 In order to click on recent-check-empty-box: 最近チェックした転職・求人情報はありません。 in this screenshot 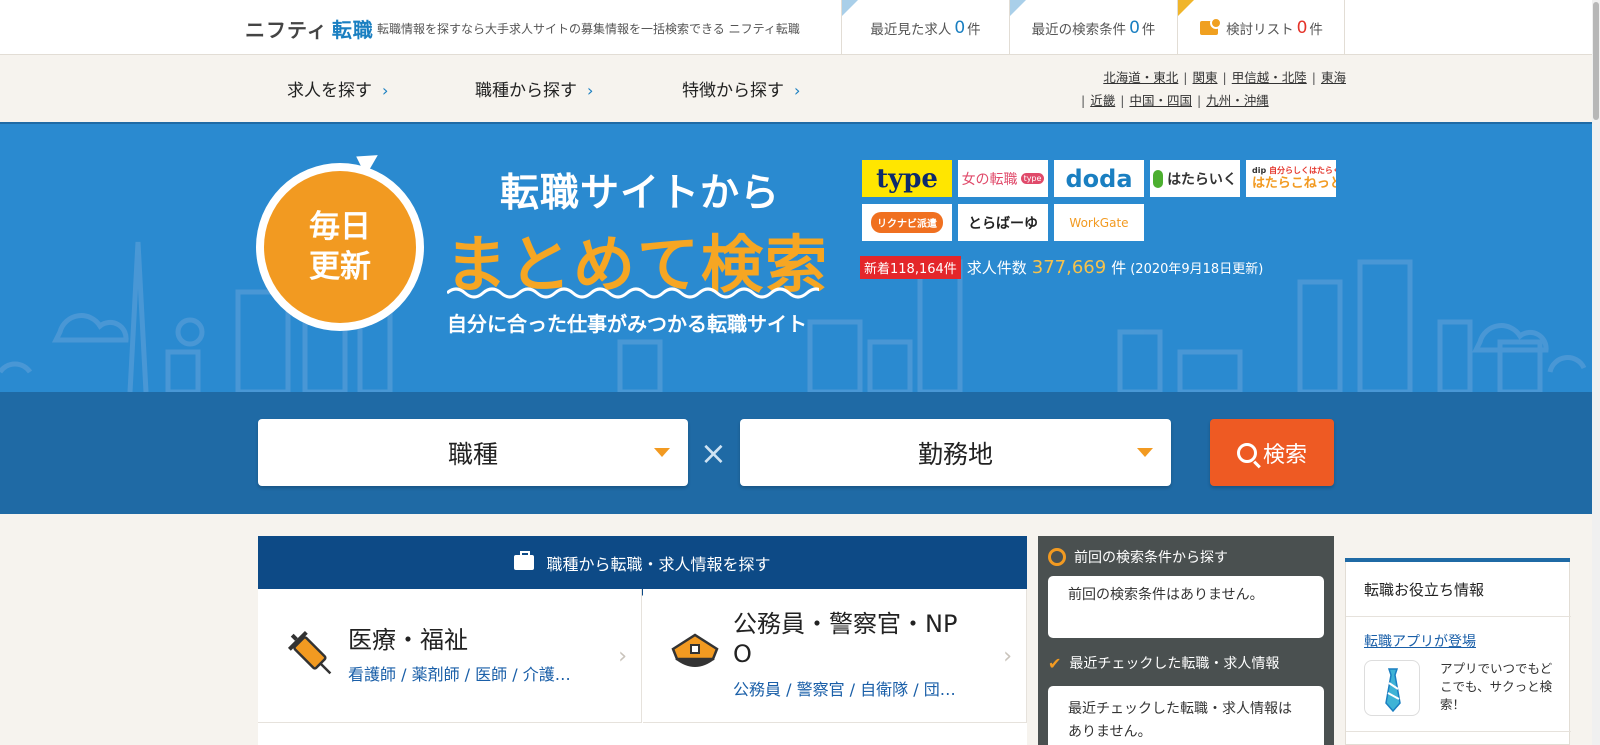, I will do `click(1186, 715)`.